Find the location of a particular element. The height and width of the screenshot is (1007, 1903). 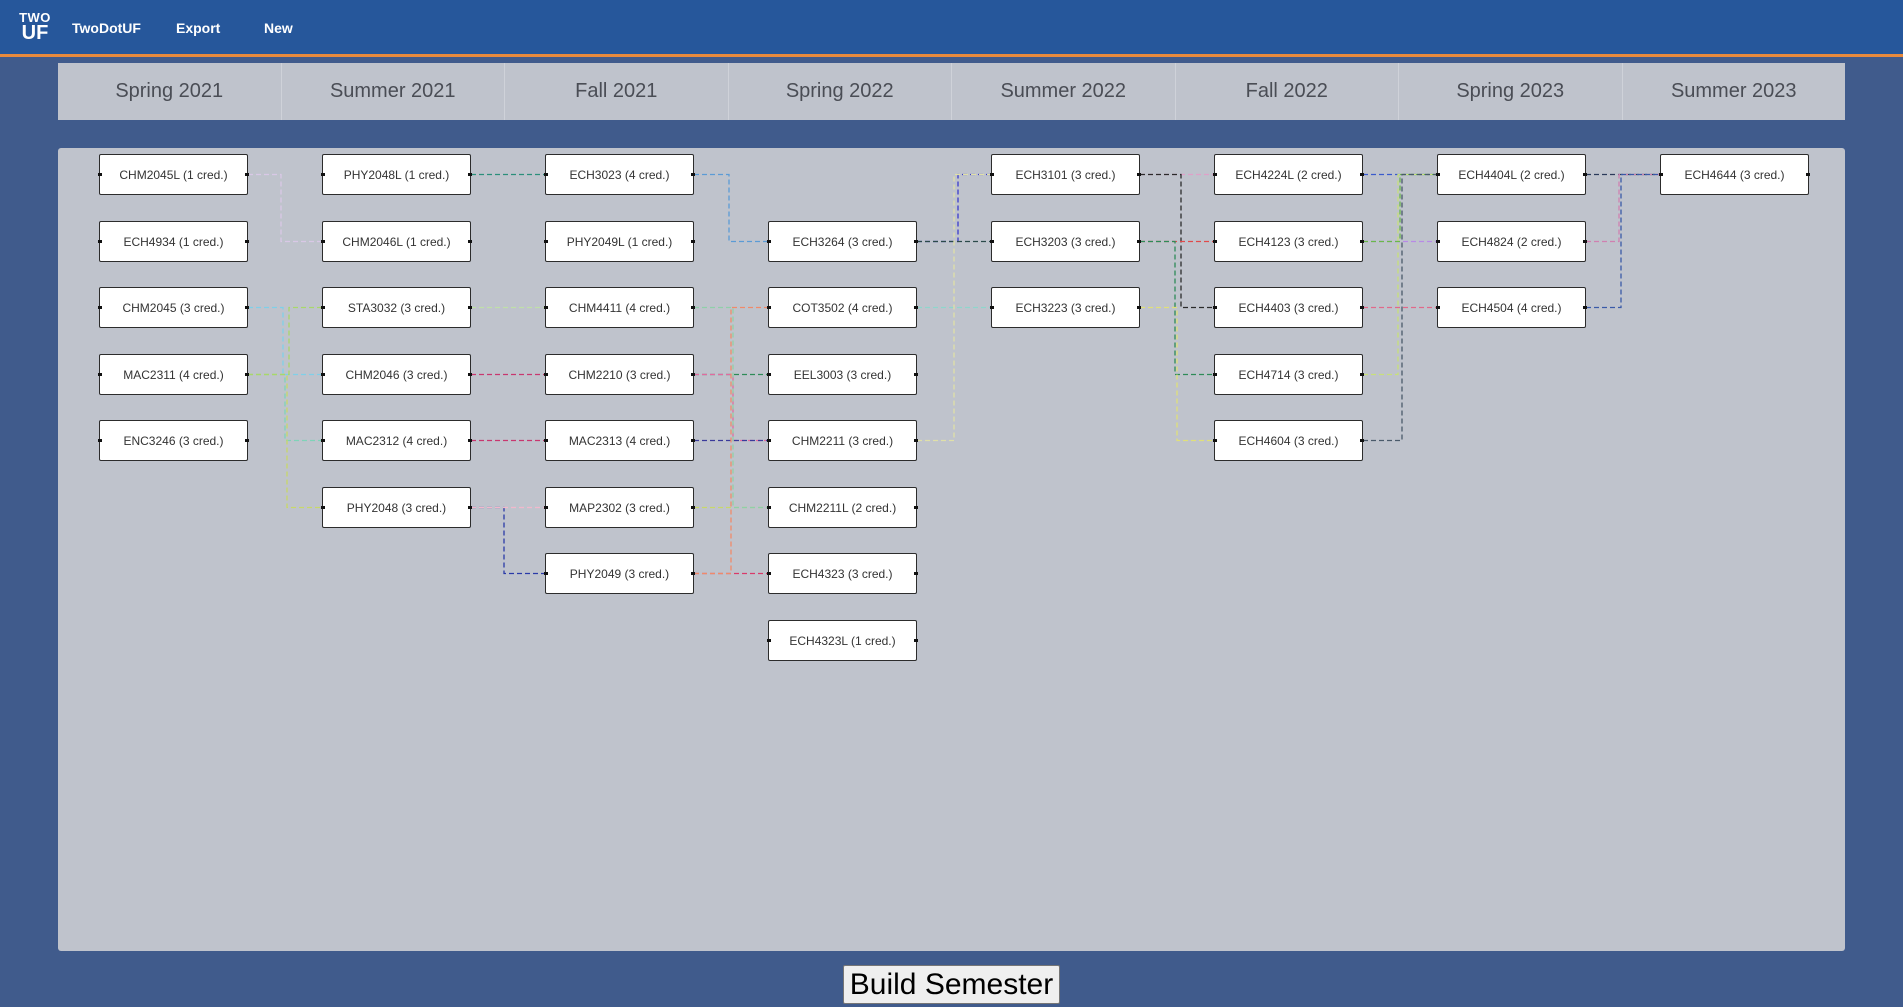

course-card: ECH3101 (3 cred.) is located at coordinates (1065, 174).